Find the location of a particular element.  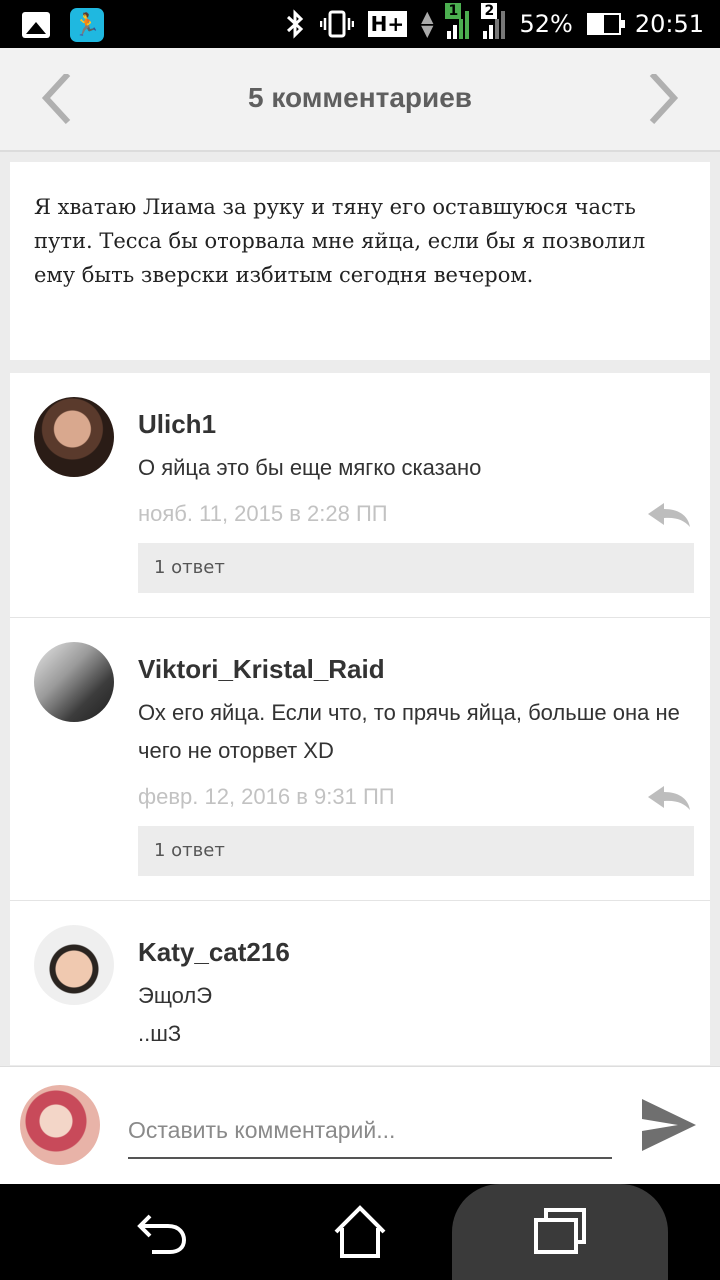

back-icon is located at coordinates (160, 1232).